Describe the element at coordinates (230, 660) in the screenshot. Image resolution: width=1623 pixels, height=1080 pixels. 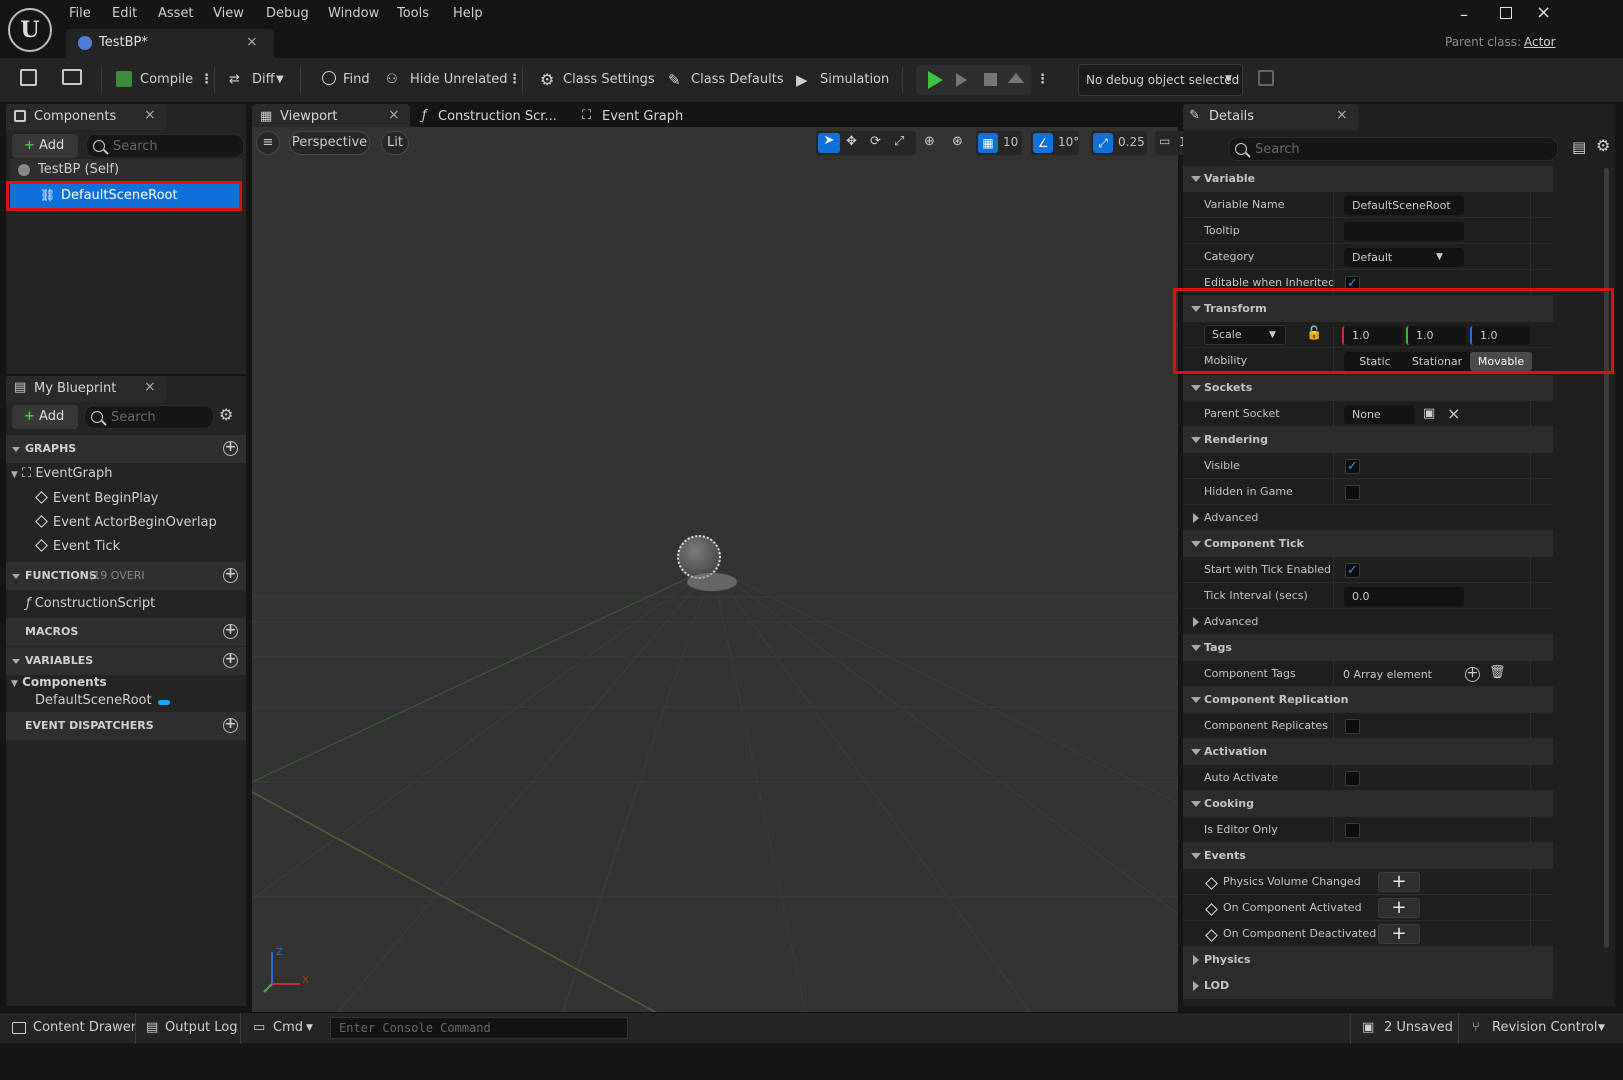
I see `add-variable-icon: +` at that location.